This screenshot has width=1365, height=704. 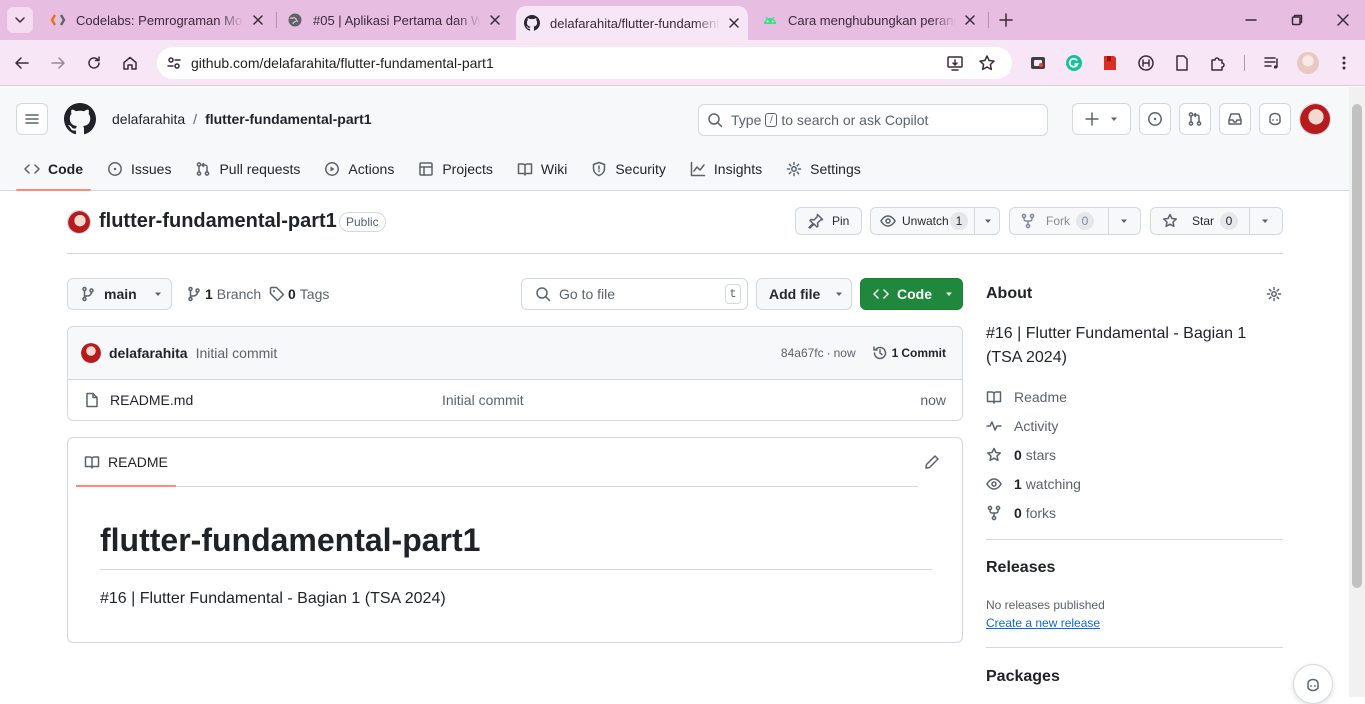 What do you see at coordinates (1195, 119) in the screenshot?
I see `pull-requests-shortcut-button` at bounding box center [1195, 119].